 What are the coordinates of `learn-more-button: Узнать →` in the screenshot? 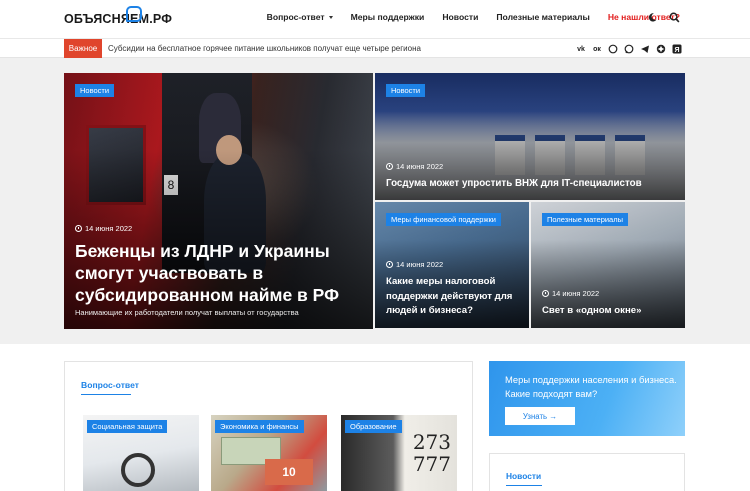 It's located at (540, 416).